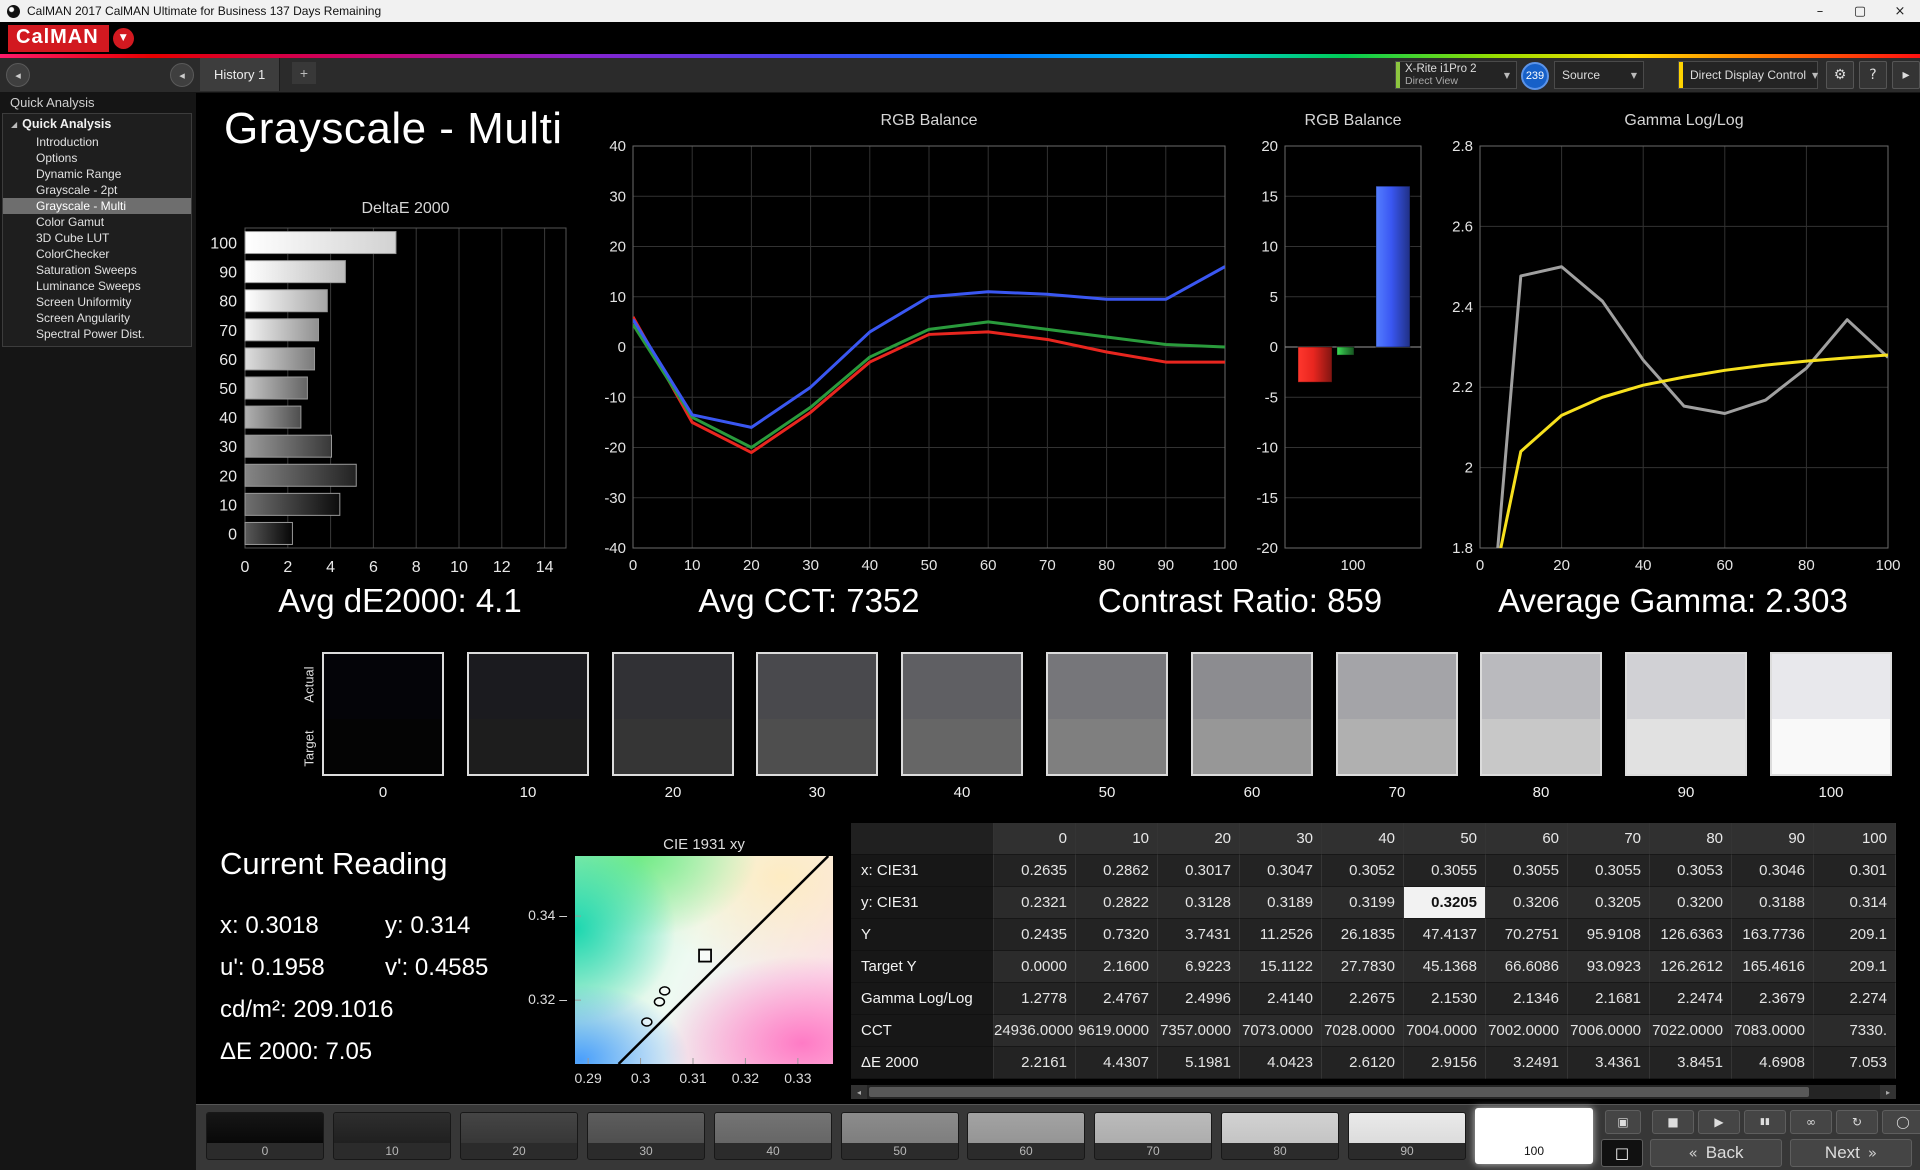  Describe the element at coordinates (1691, 999) in the screenshot. I see `table-cell: 2.2474` at that location.